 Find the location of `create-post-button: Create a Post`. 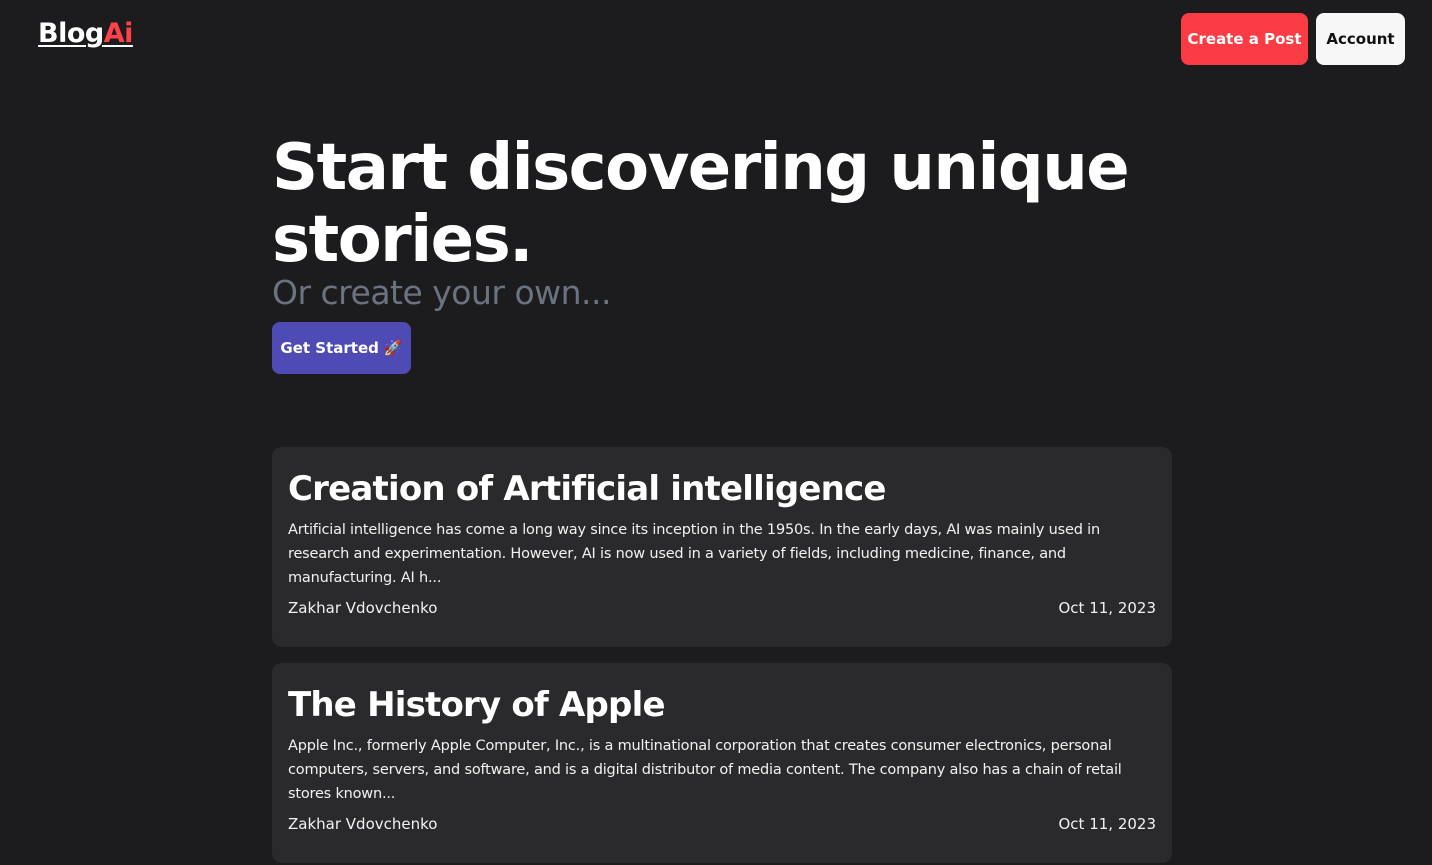

create-post-button: Create a Post is located at coordinates (1244, 39).